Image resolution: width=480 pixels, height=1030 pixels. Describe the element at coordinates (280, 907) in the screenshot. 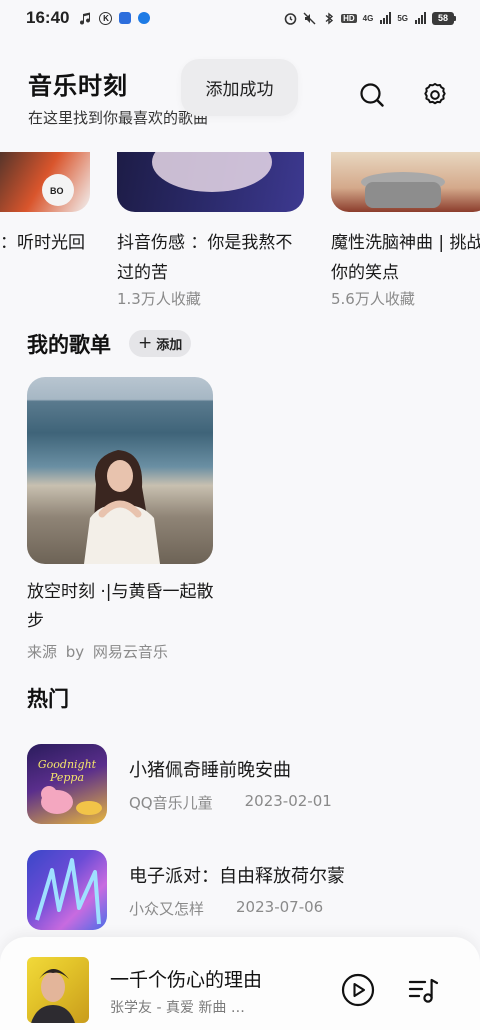

I see `hot-item-date: 2023-07-06` at that location.